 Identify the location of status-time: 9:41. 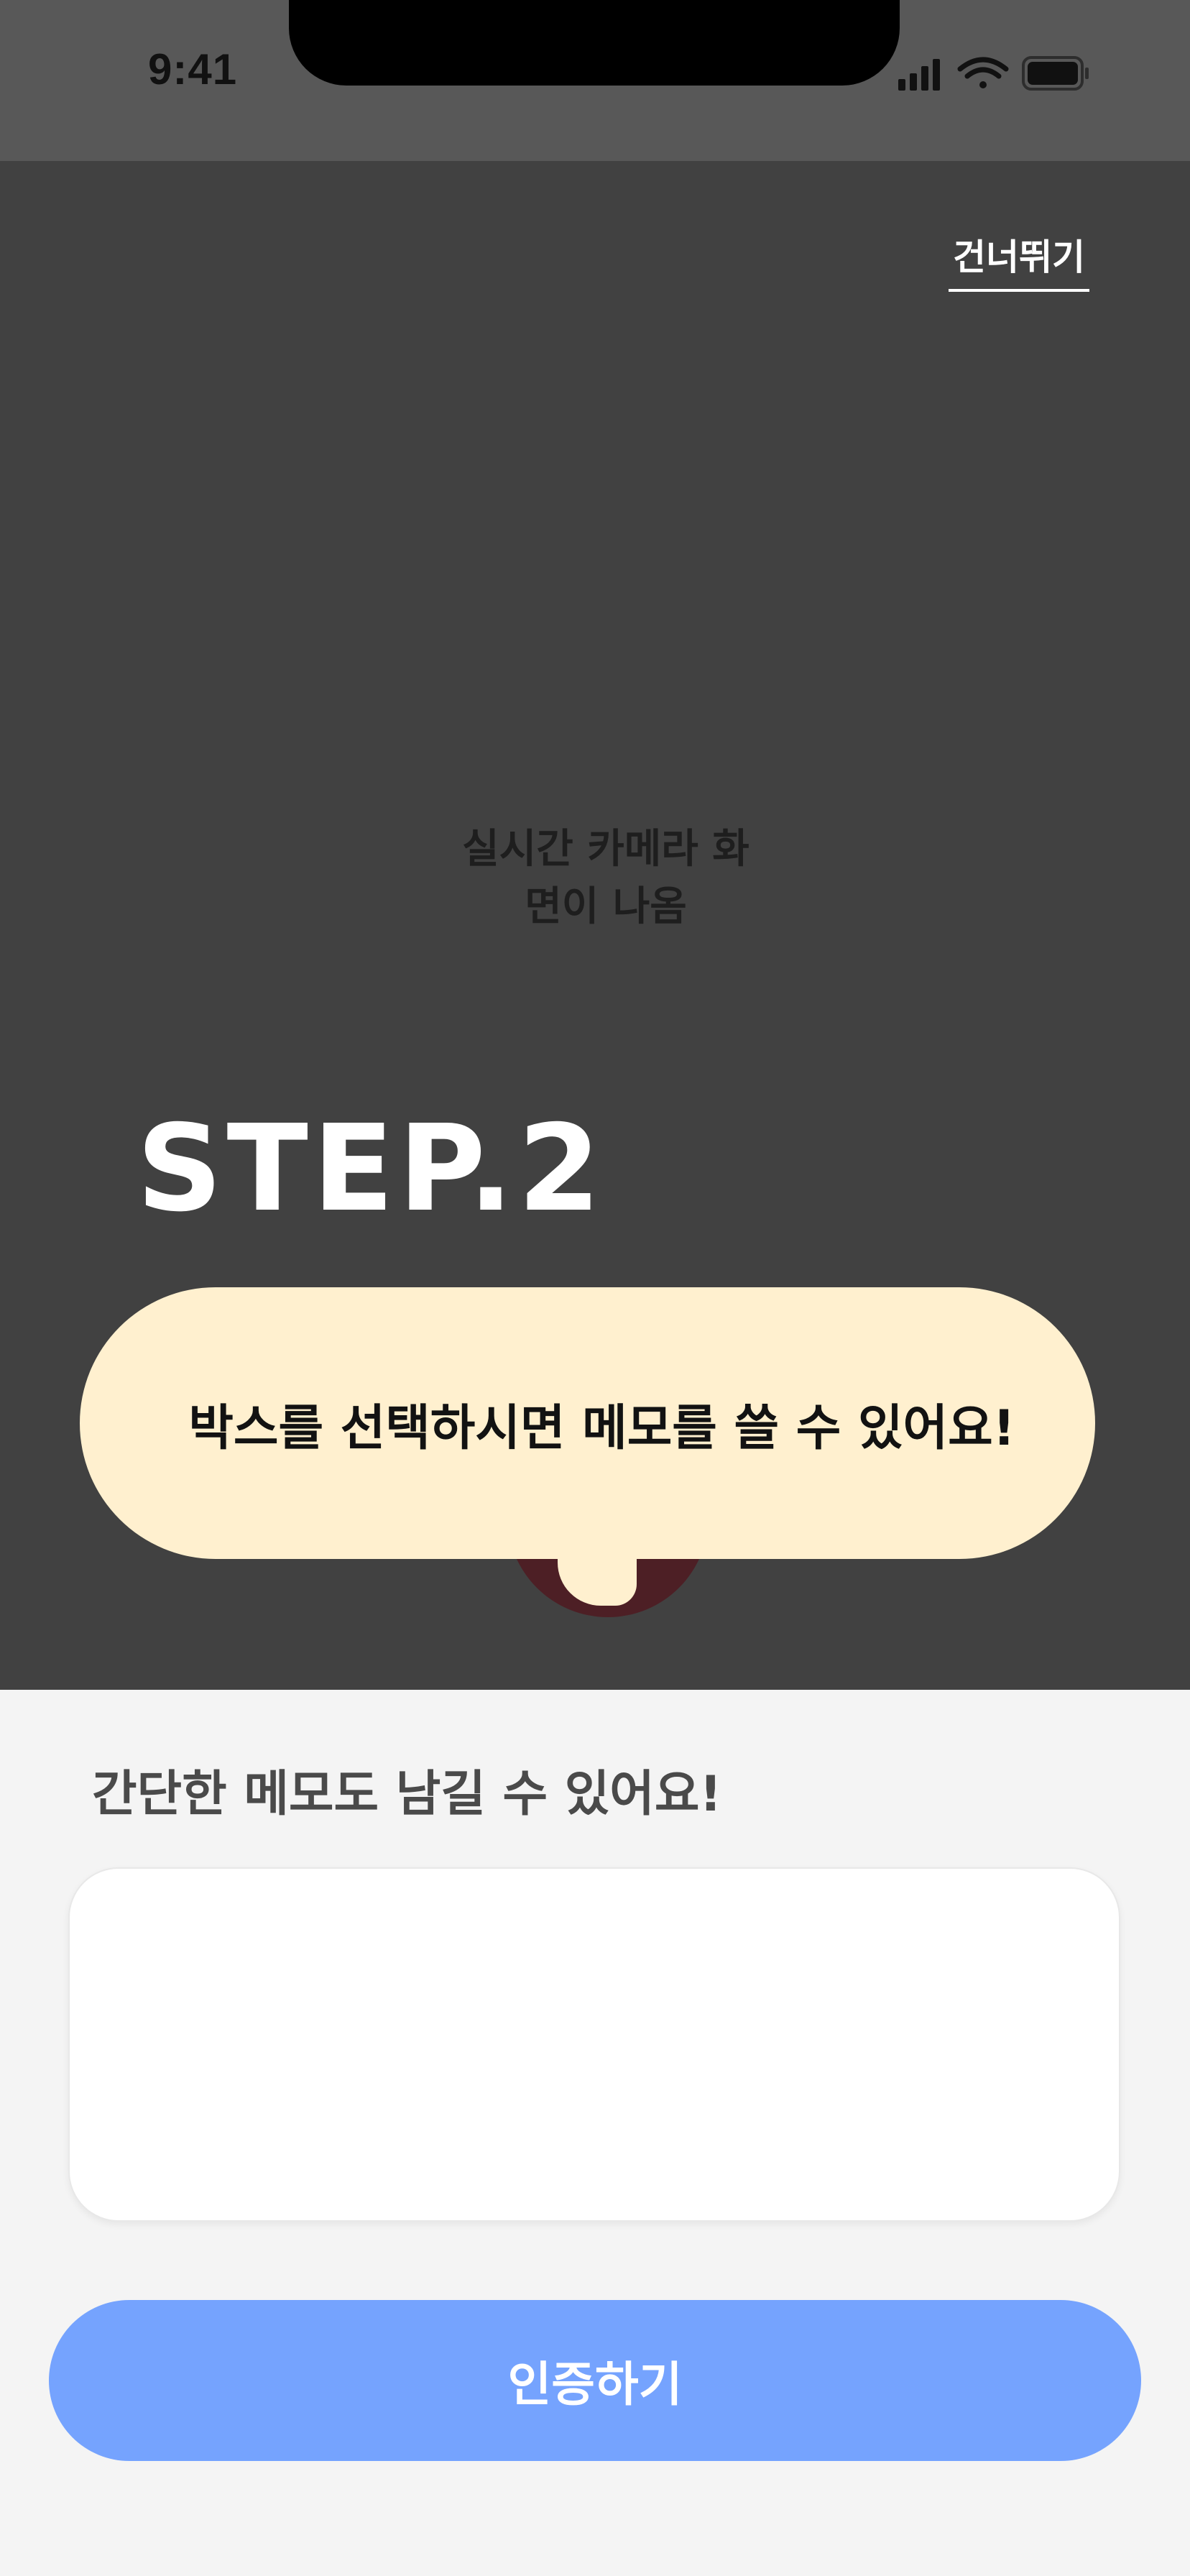
(193, 69).